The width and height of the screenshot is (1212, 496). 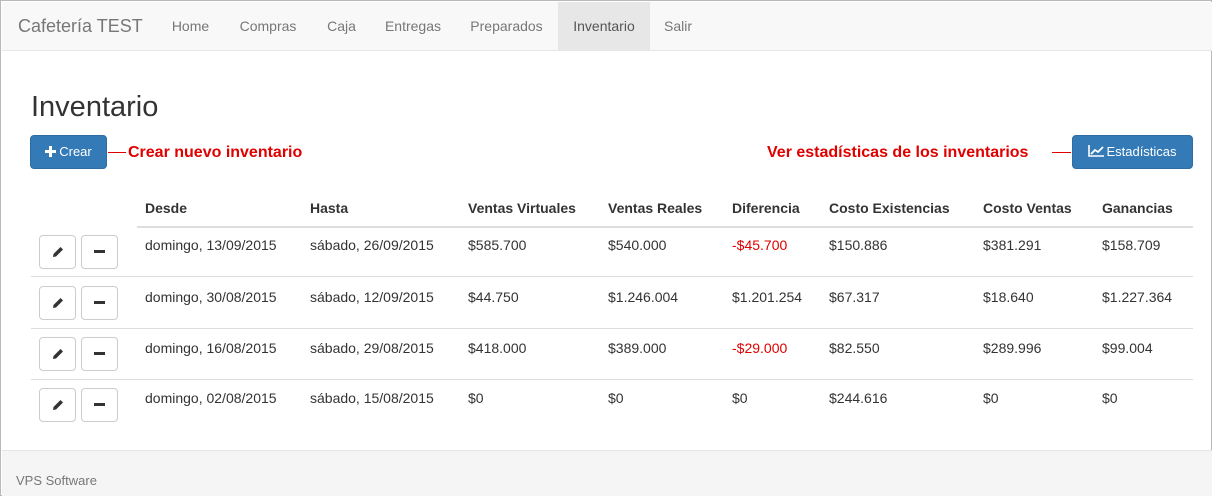 I want to click on cell-ganancias: $99.004, so click(x=1127, y=348).